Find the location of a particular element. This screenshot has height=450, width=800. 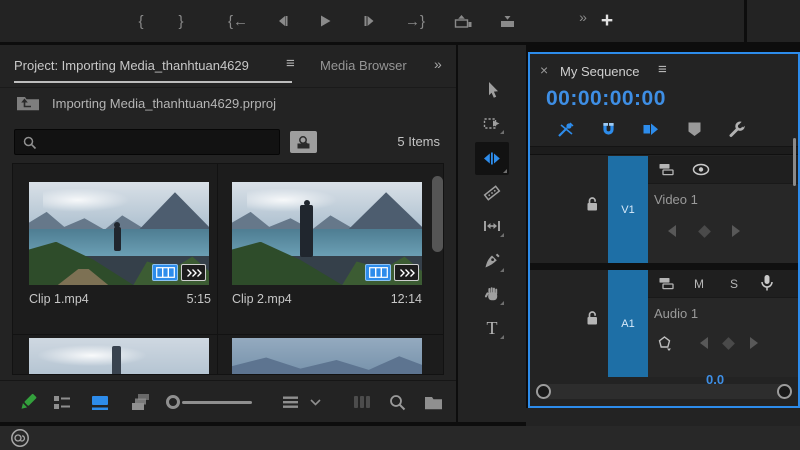

step-back-button is located at coordinates (282, 21).